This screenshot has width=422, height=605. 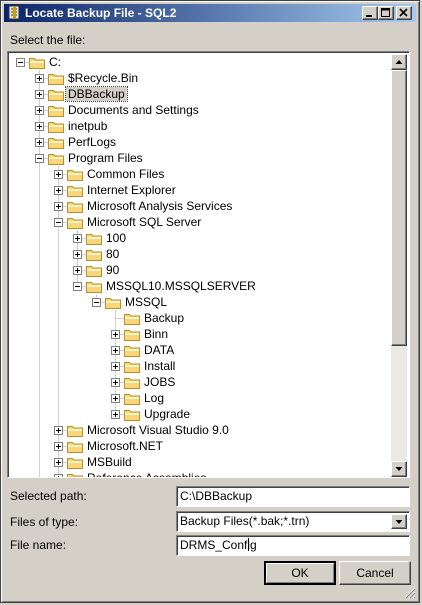 I want to click on arrow-up-icon, so click(x=399, y=62).